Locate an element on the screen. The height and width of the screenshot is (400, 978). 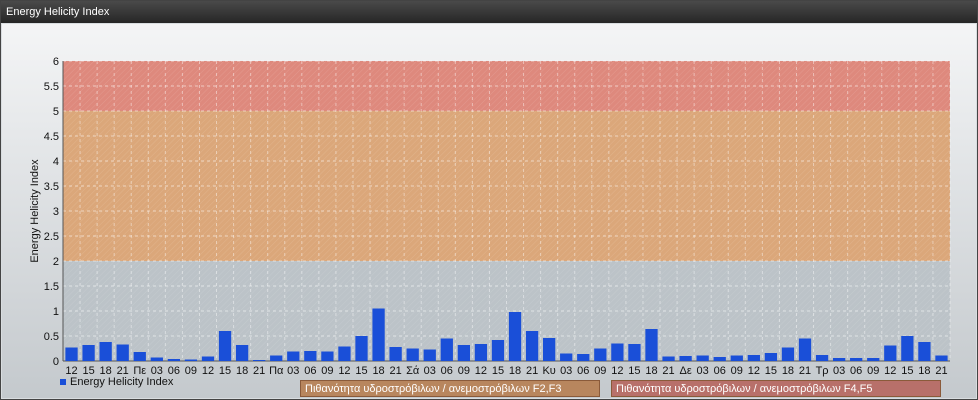
y-tick-label: 2.5 is located at coordinates (51, 237).